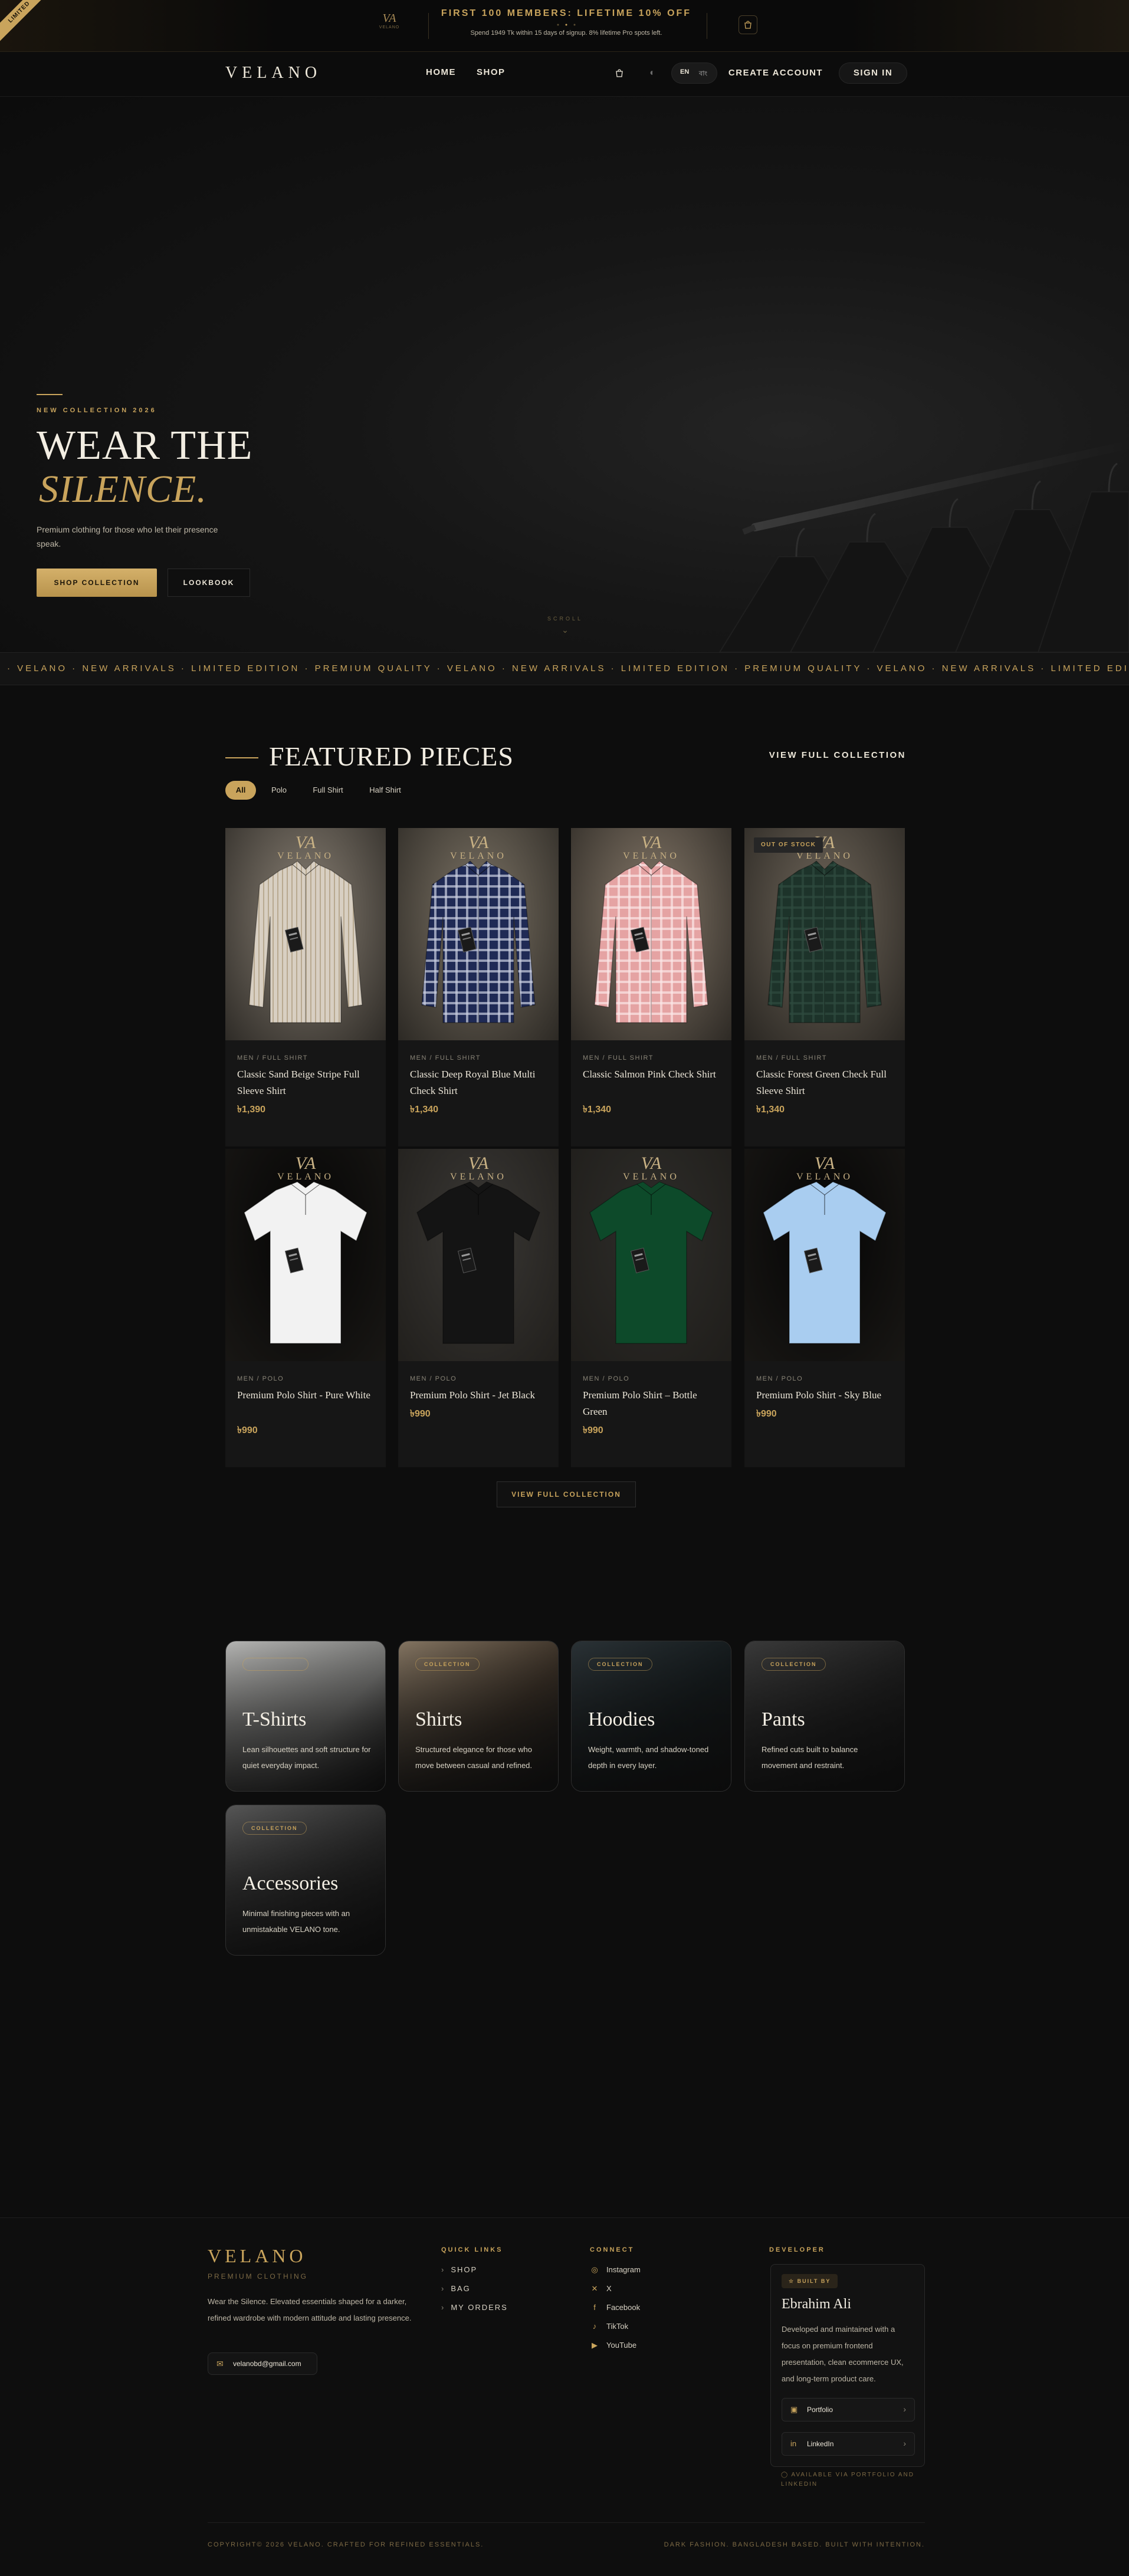 The image size is (1129, 2576). What do you see at coordinates (258, 2276) in the screenshot?
I see `footer-tagline: PREMIUM CLOTHING` at bounding box center [258, 2276].